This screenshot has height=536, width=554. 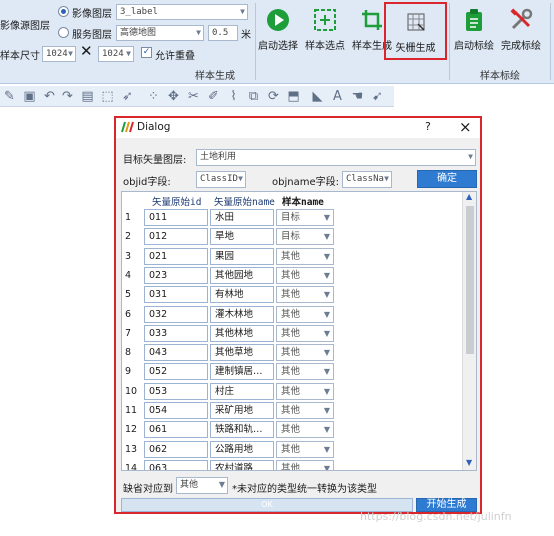 I want to click on table-row: 7 033 其他林地 其他 ▼, so click(x=292, y=333).